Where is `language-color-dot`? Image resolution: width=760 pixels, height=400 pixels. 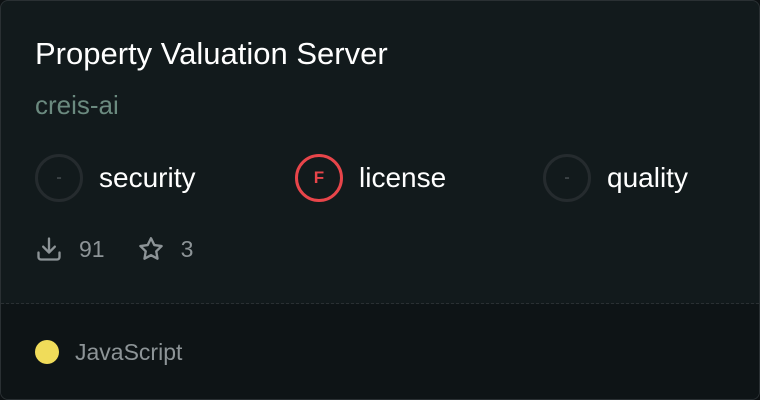 language-color-dot is located at coordinates (47, 352).